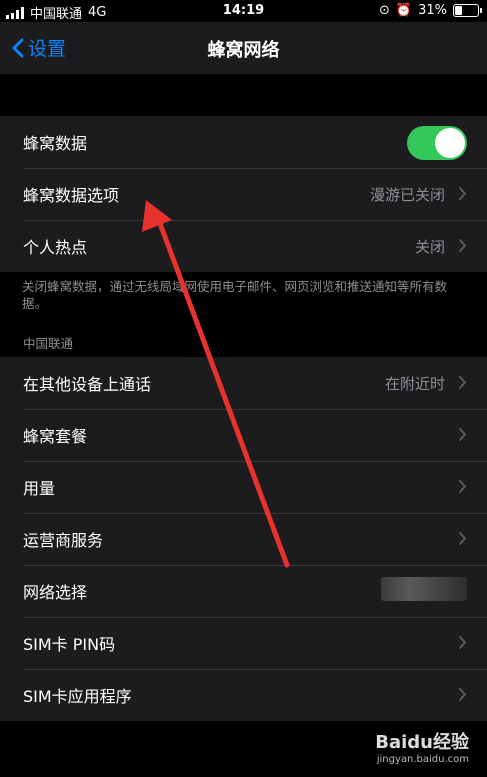 This screenshot has width=487, height=777. What do you see at coordinates (243, 487) in the screenshot?
I see `row-usage: 用量` at bounding box center [243, 487].